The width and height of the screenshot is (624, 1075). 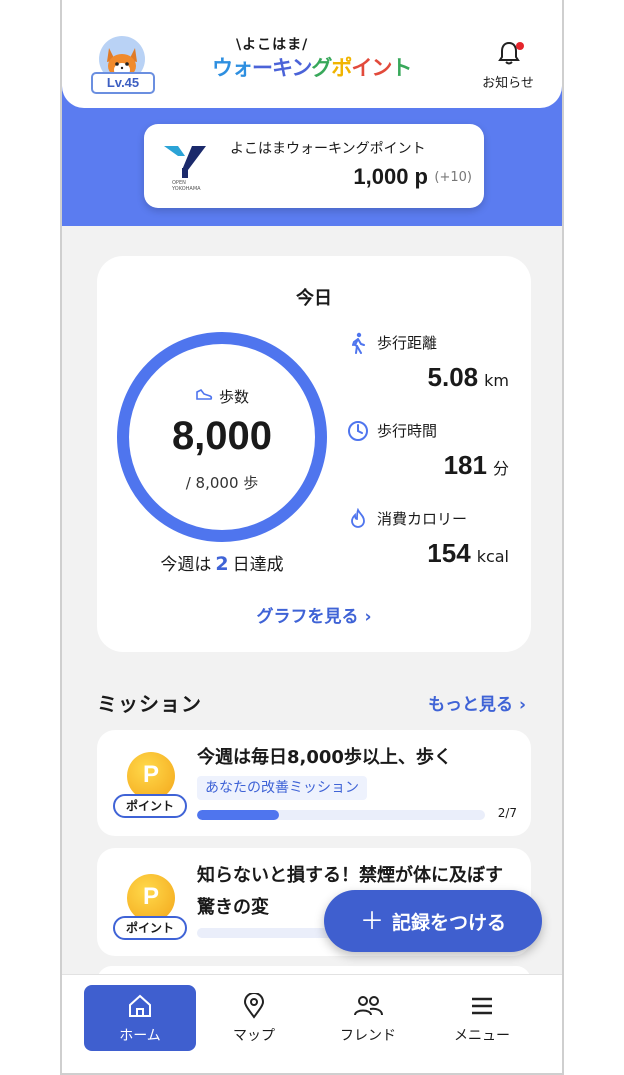 What do you see at coordinates (272, 45) in the screenshot?
I see `logo-subtitle: \よこはま/` at bounding box center [272, 45].